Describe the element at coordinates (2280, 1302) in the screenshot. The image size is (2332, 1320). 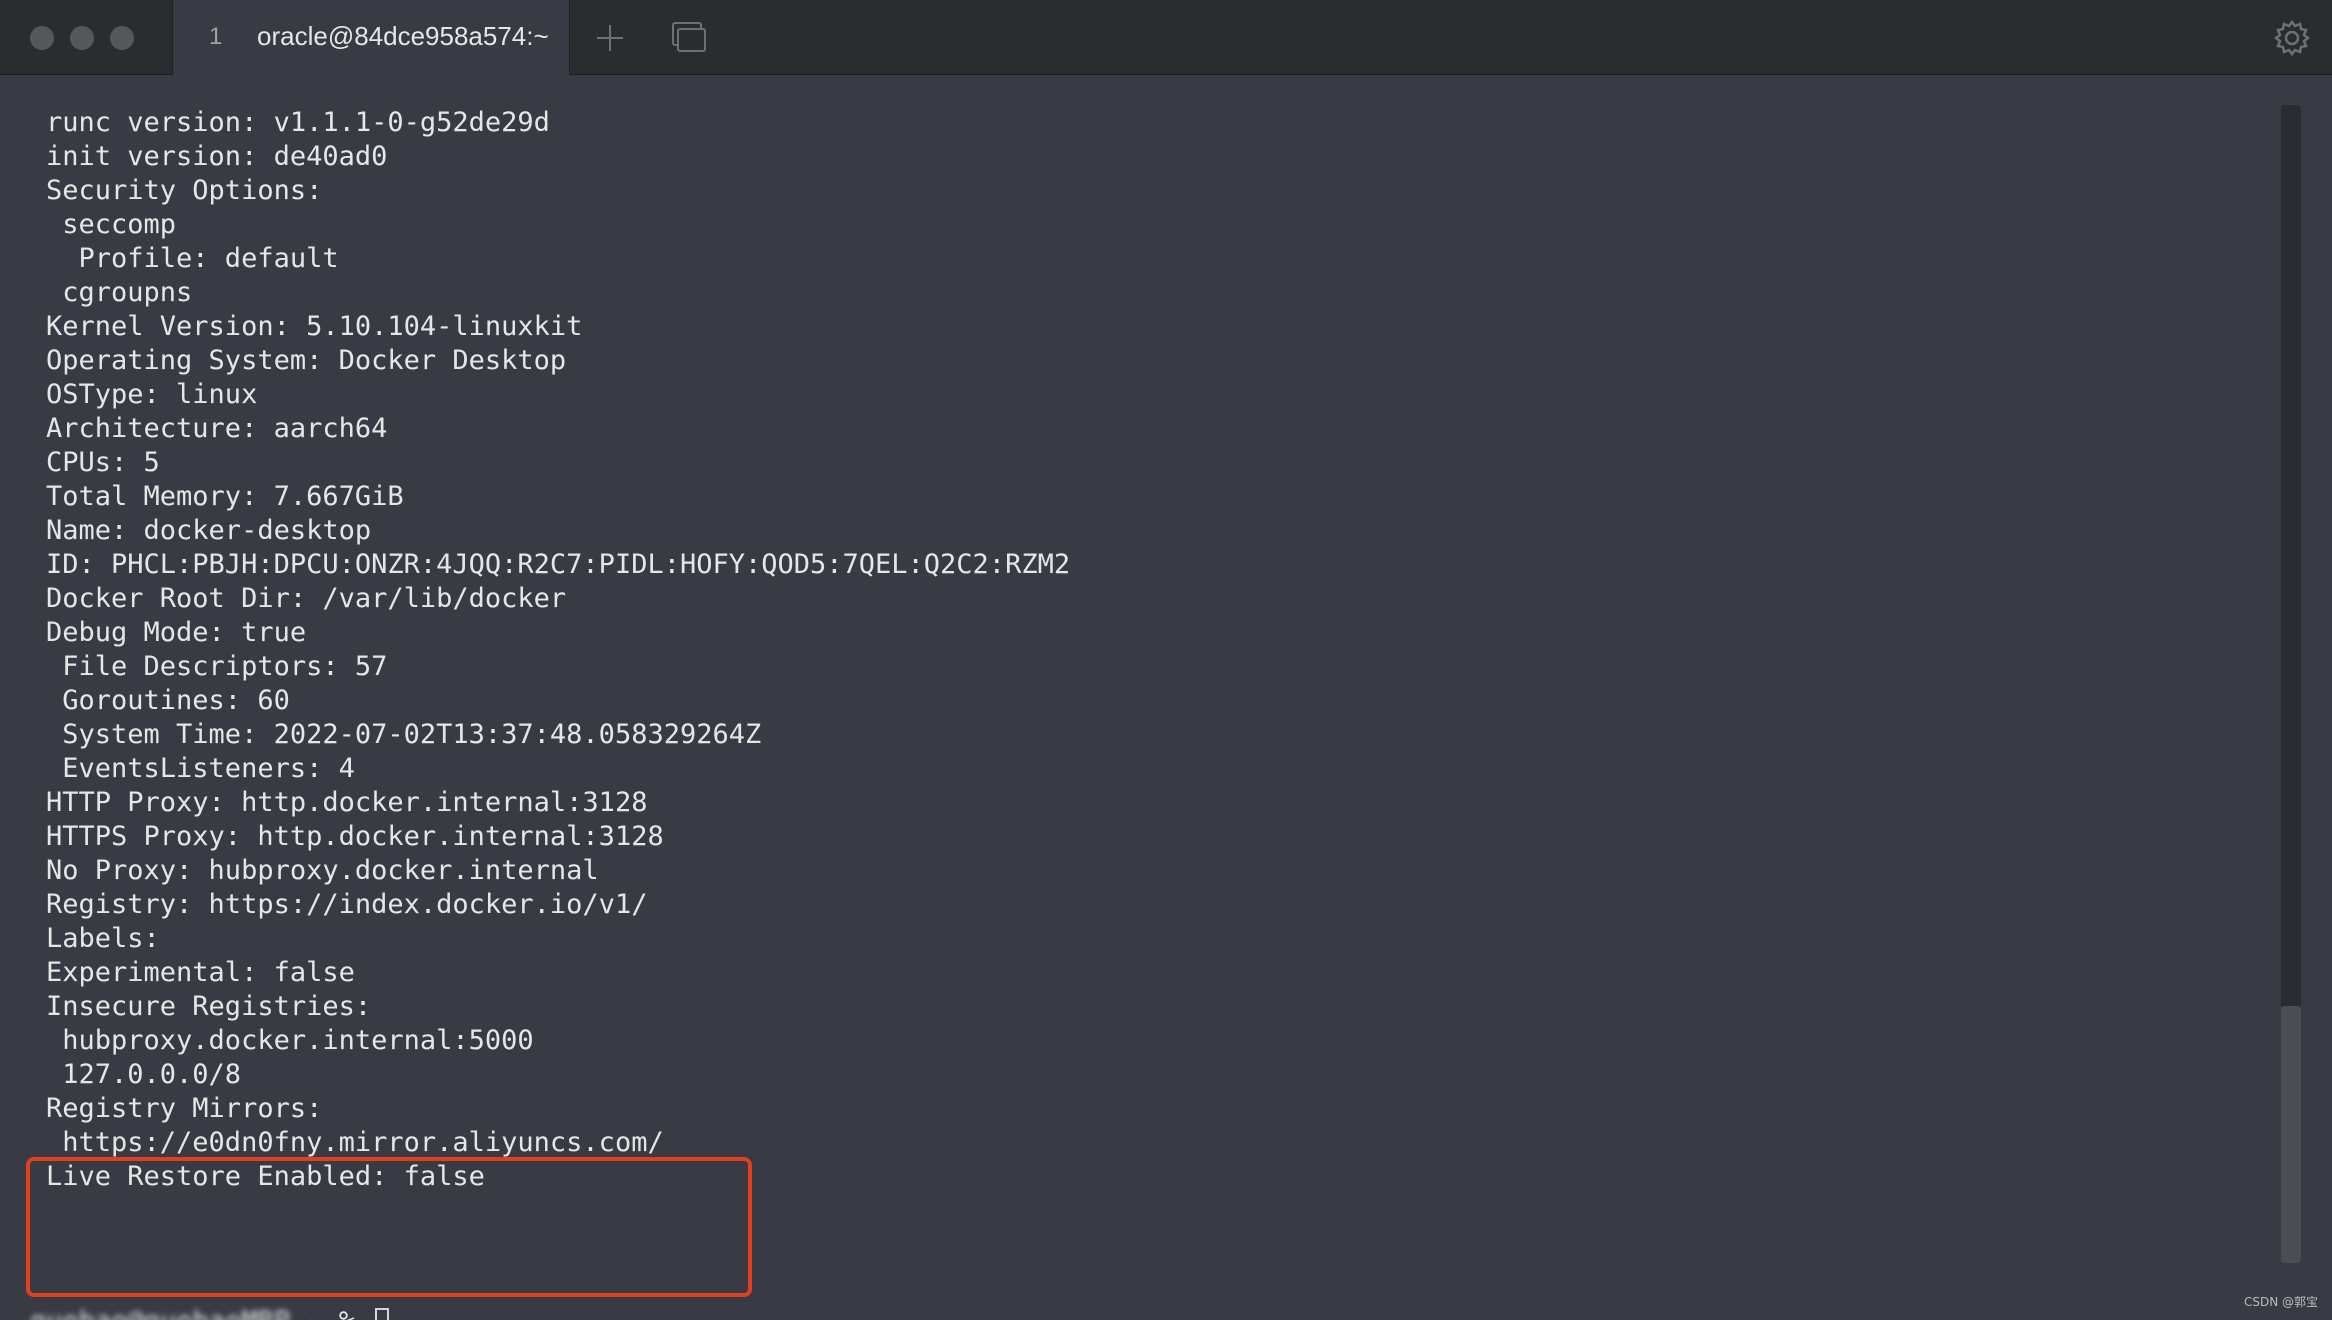
I see `watermark: CSDN @郭宝` at that location.